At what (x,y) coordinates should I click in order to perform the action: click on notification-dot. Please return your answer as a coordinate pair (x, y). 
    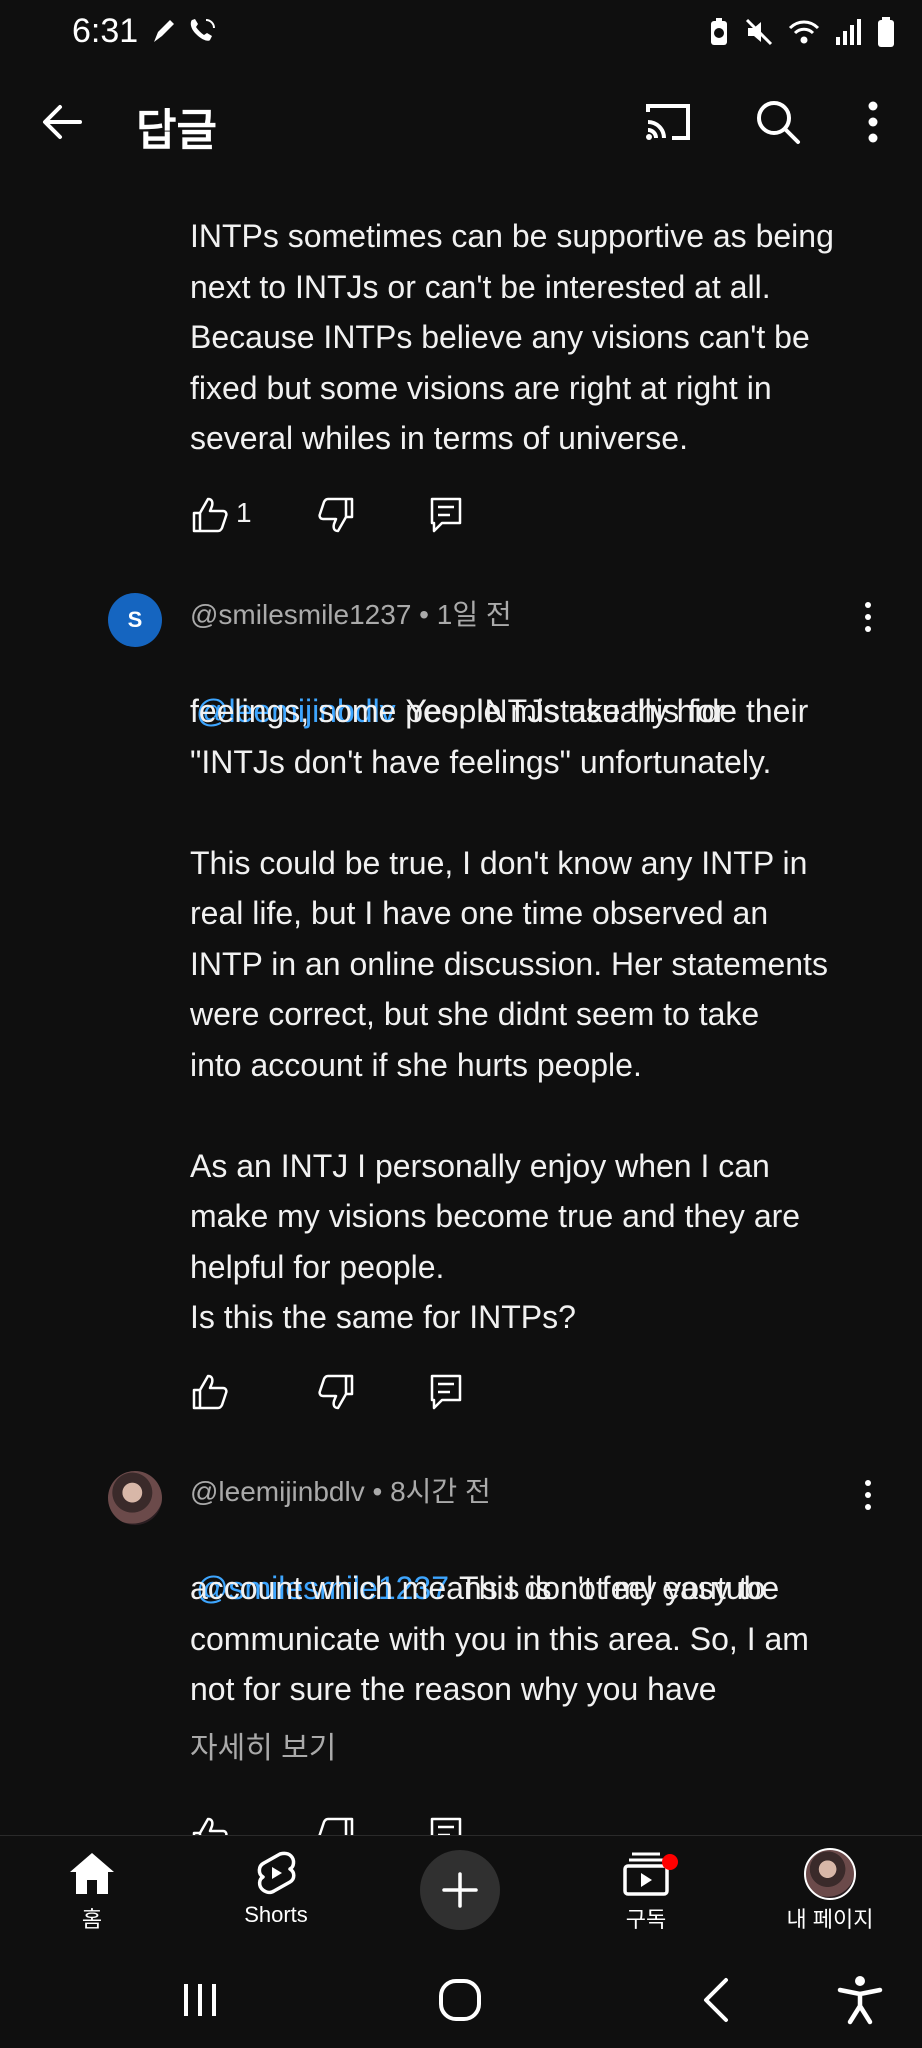
    Looking at the image, I should click on (670, 1862).